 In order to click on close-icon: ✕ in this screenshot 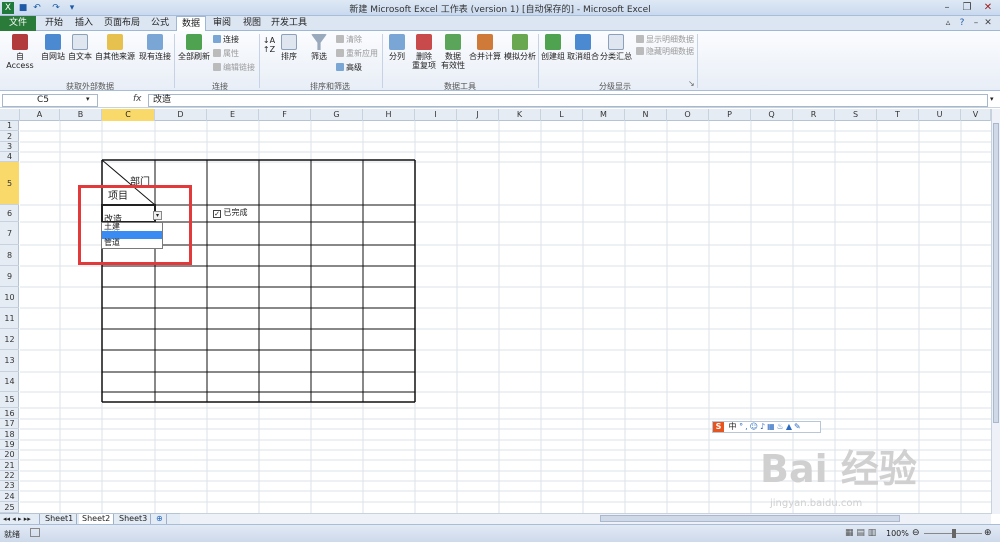, I will do `click(988, 7)`.